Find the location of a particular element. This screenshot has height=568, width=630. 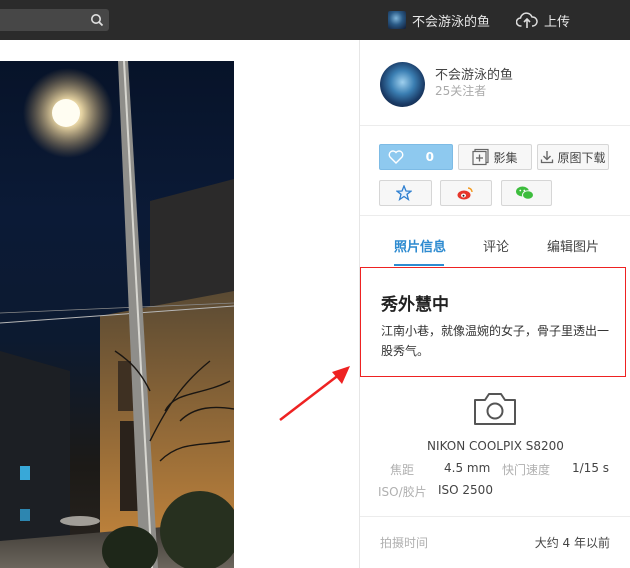

download-original-button: 原图下载 is located at coordinates (573, 157).